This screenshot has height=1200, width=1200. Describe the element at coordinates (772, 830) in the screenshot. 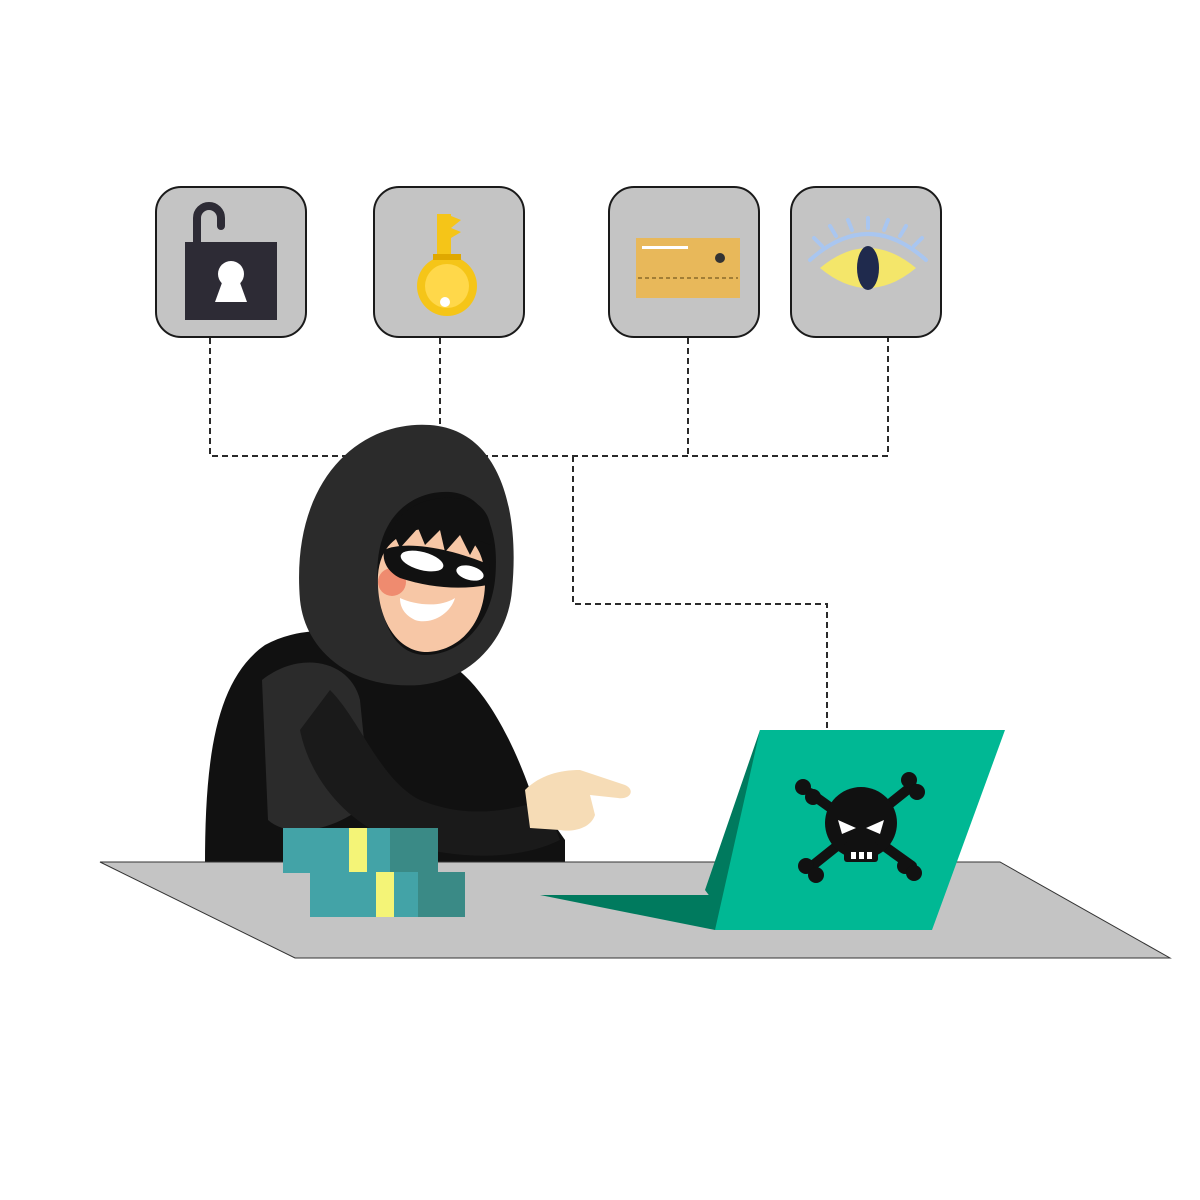

I see `laptop` at that location.